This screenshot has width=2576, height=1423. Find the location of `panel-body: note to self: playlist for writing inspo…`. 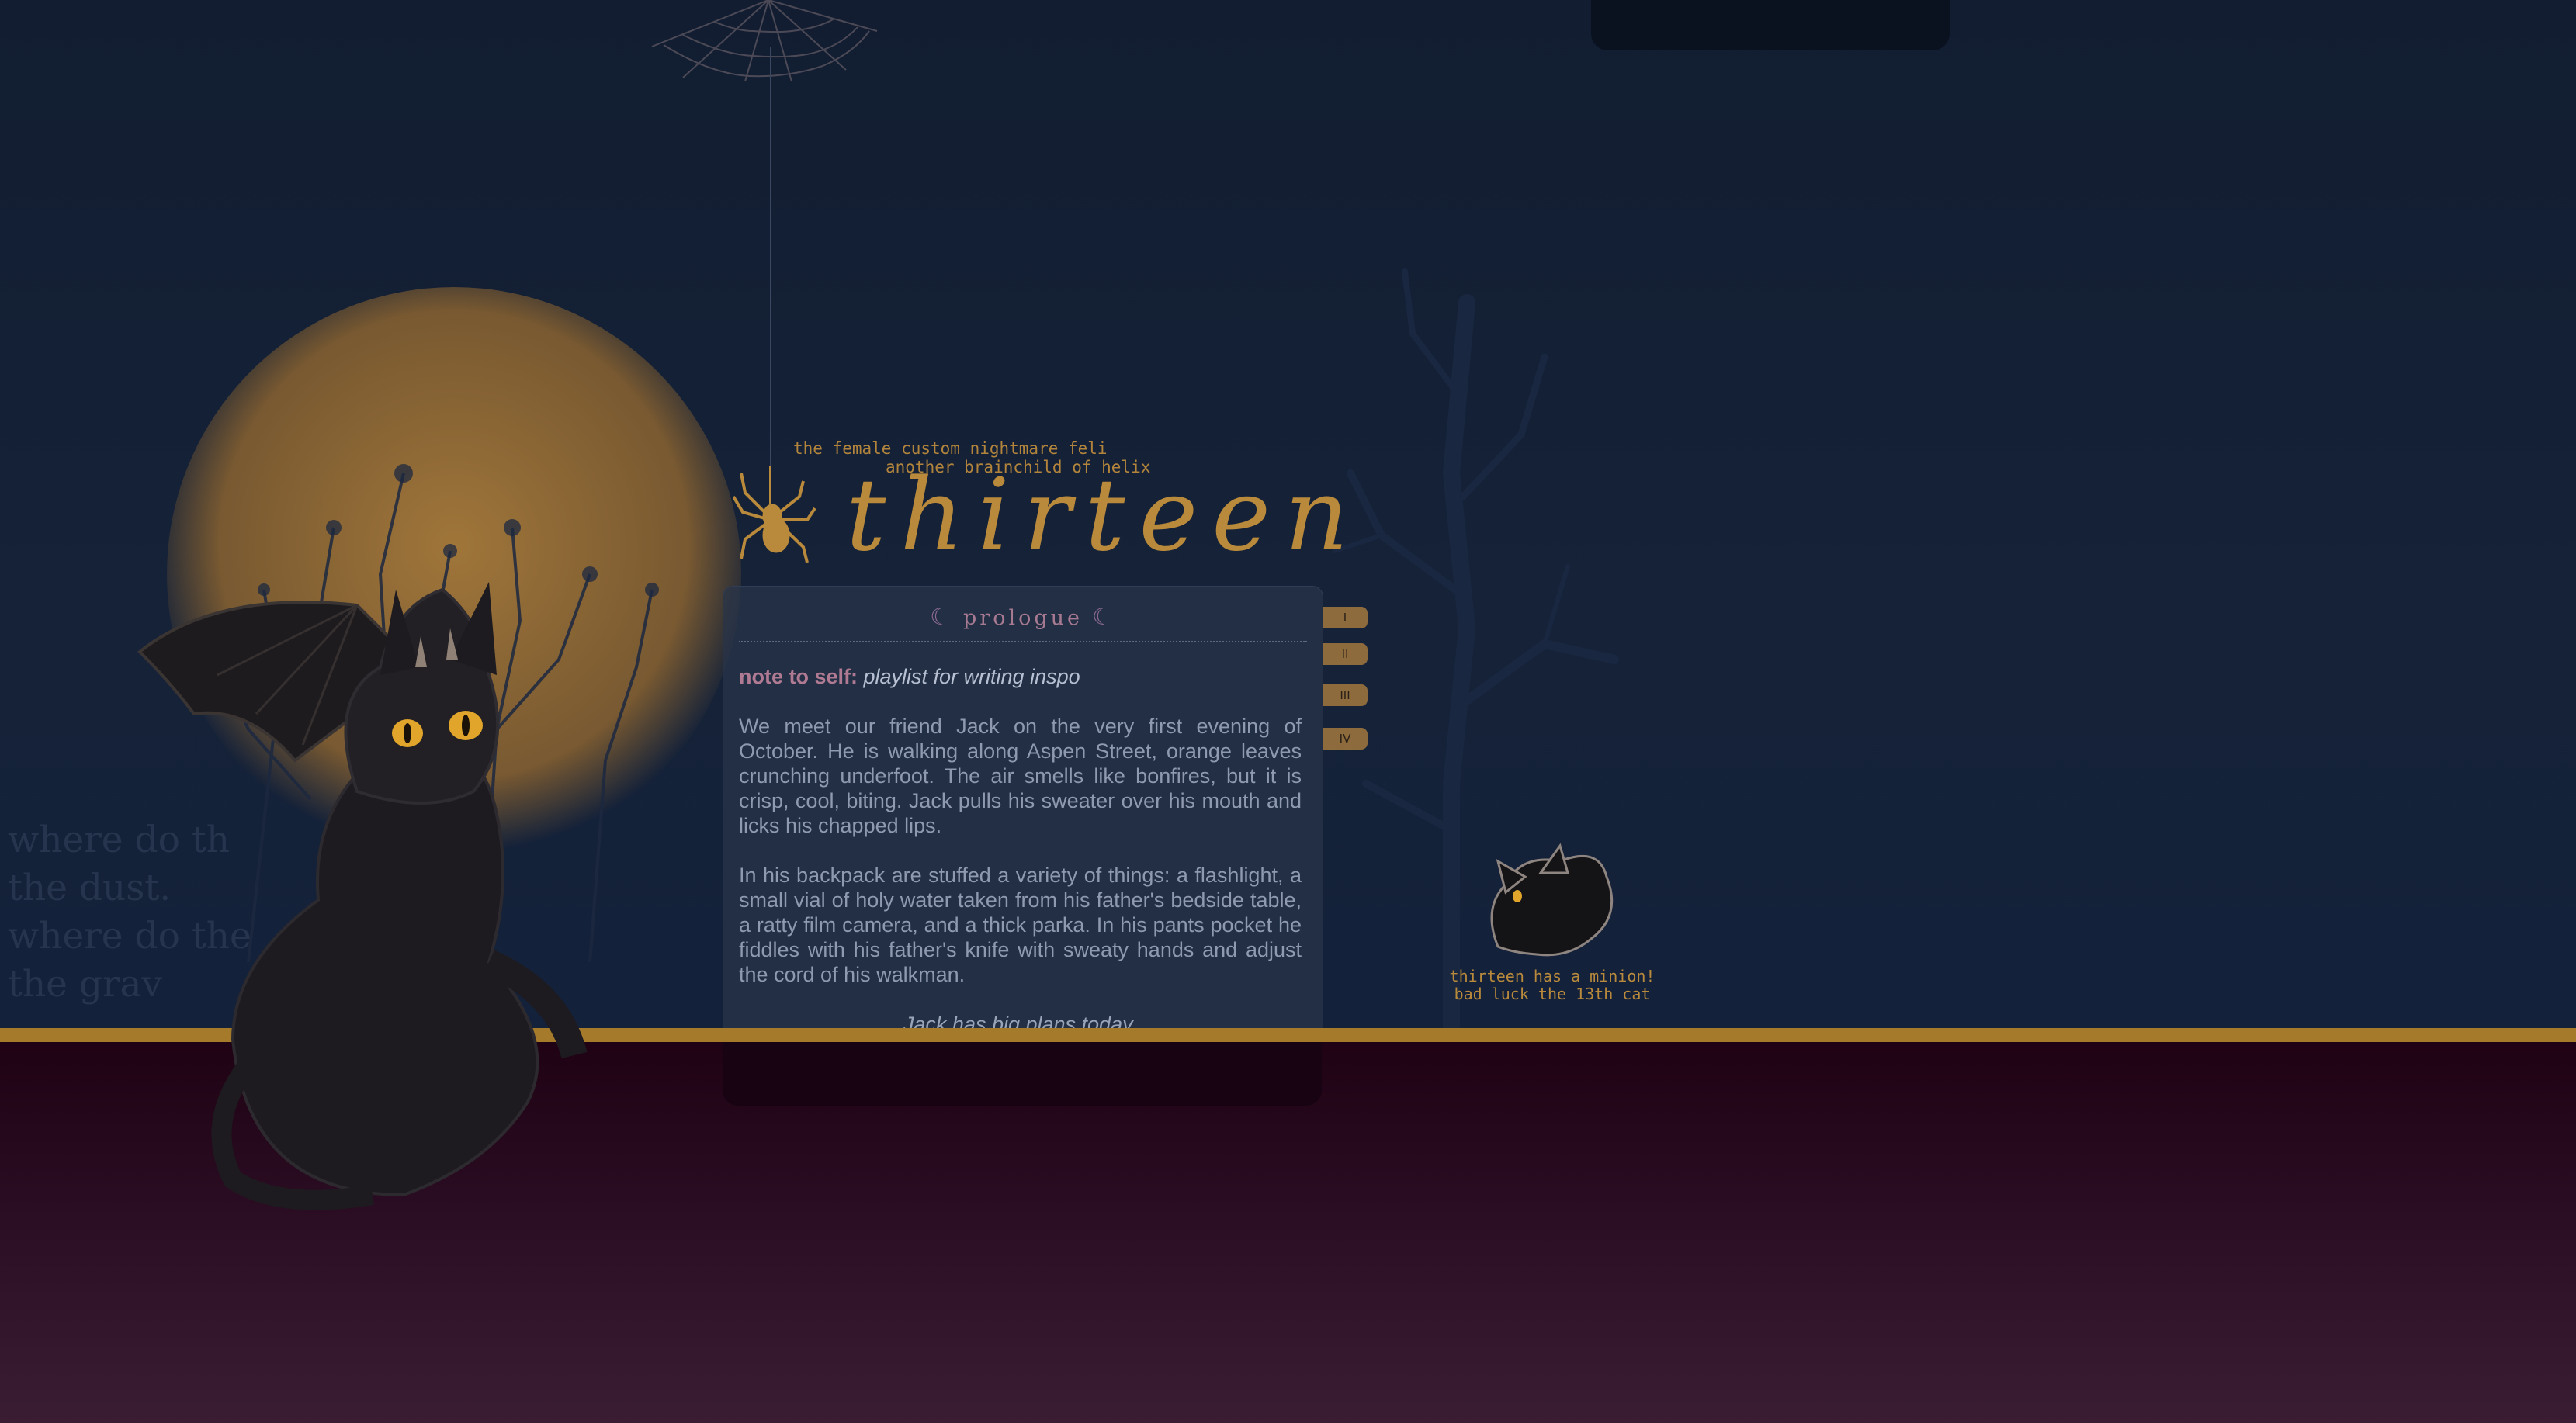

panel-body: note to self: playlist for writing inspo… is located at coordinates (1020, 847).